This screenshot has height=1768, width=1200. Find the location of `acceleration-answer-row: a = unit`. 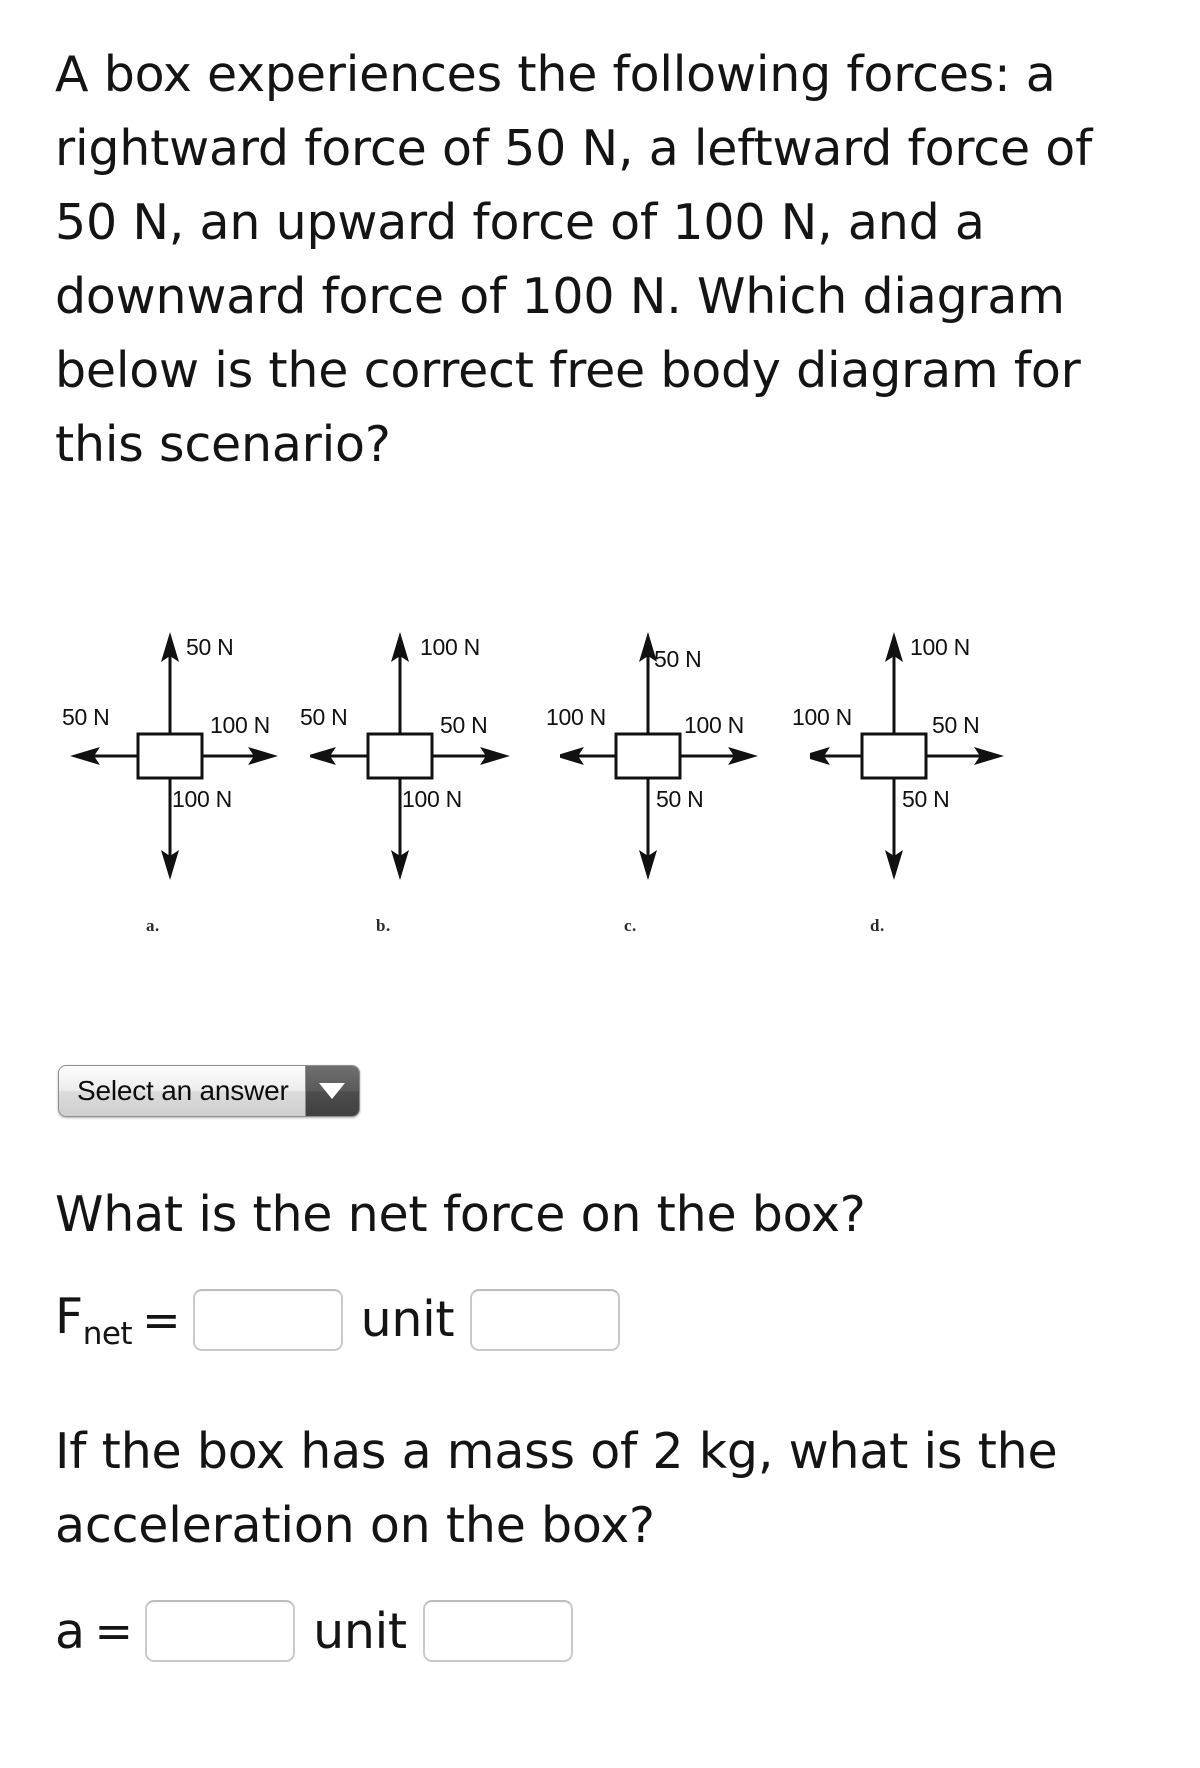

acceleration-answer-row: a = unit is located at coordinates (314, 1631).